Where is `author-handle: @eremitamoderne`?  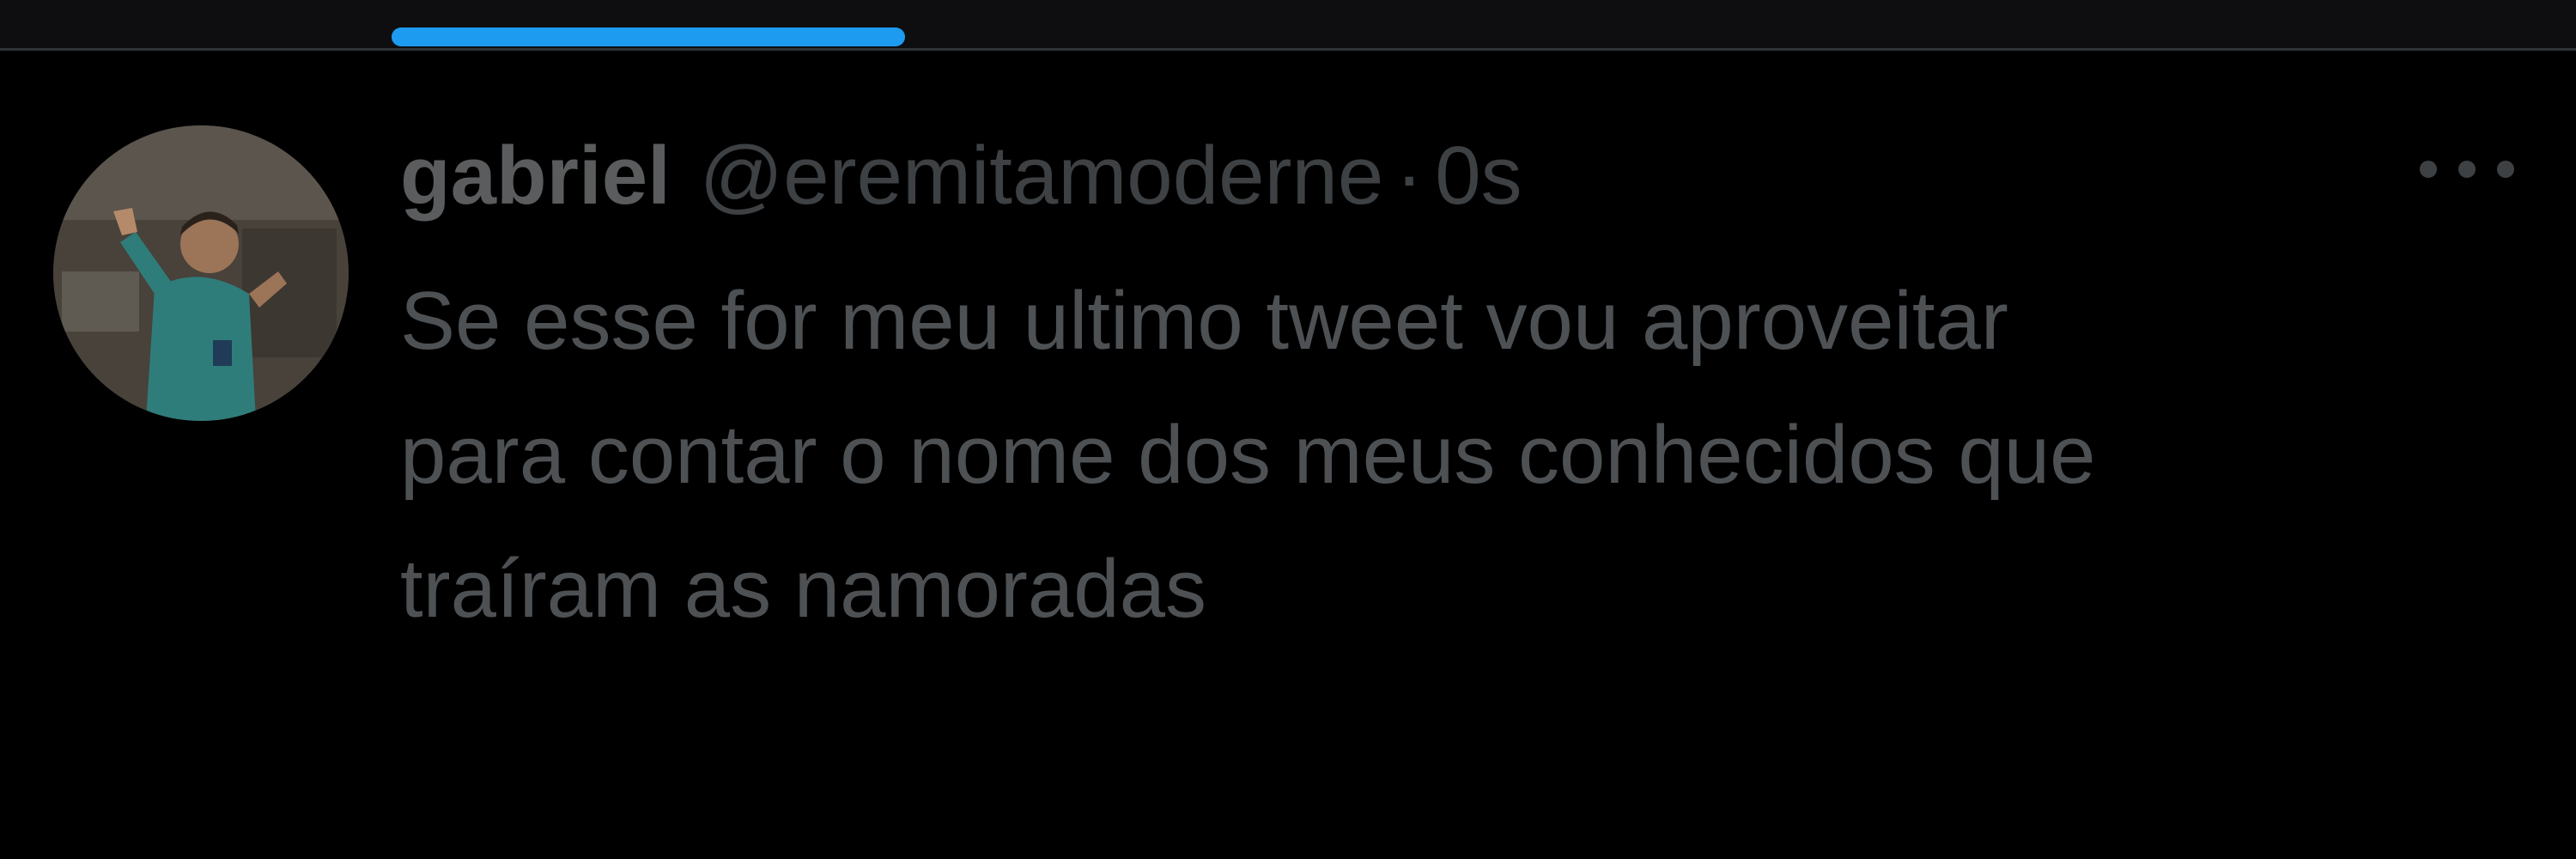
author-handle: @eremitamoderne is located at coordinates (1041, 176).